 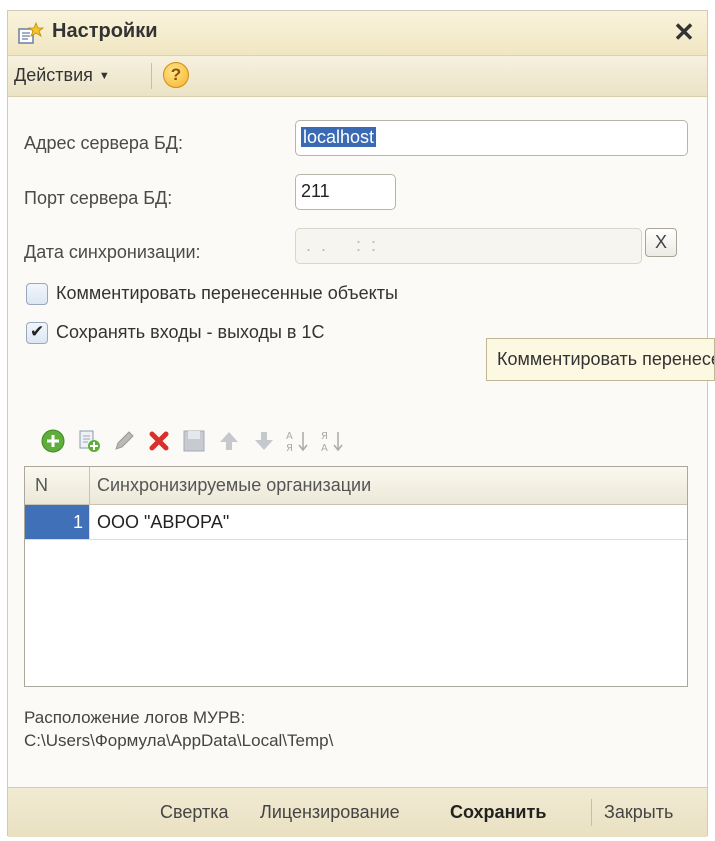 What do you see at coordinates (31, 32) in the screenshot?
I see `settings-form-icon` at bounding box center [31, 32].